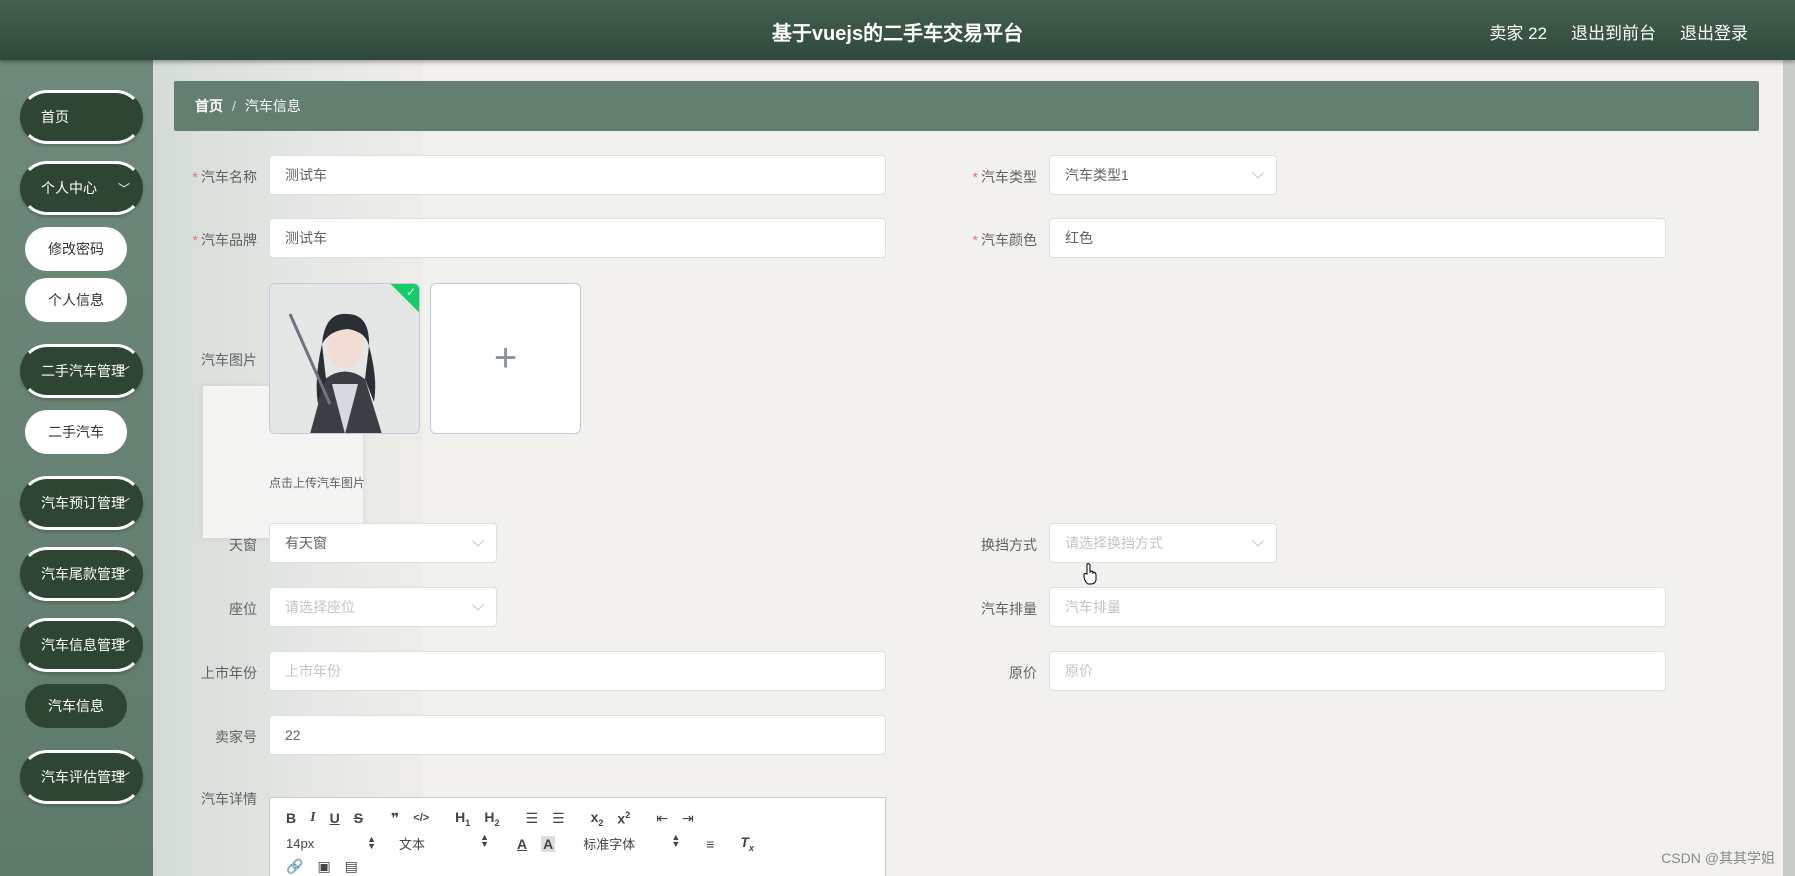 The width and height of the screenshot is (1795, 876). Describe the element at coordinates (335, 818) in the screenshot. I see `underline-icon: U` at that location.